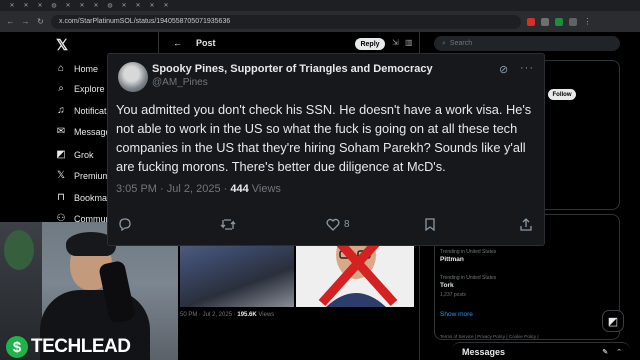 The height and width of the screenshot is (360, 640). I want to click on bookmark-action, so click(430, 224).